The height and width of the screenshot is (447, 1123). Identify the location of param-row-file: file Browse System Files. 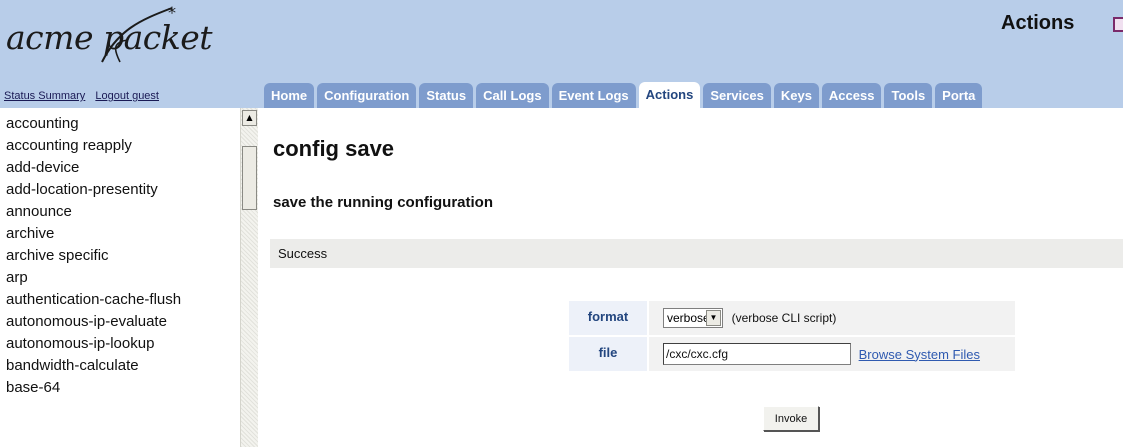
(792, 354).